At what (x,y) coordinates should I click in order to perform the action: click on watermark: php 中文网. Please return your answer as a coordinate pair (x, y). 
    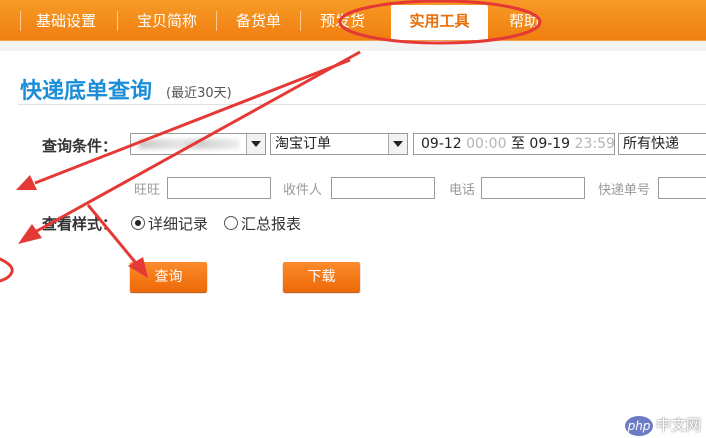
    Looking at the image, I should click on (663, 425).